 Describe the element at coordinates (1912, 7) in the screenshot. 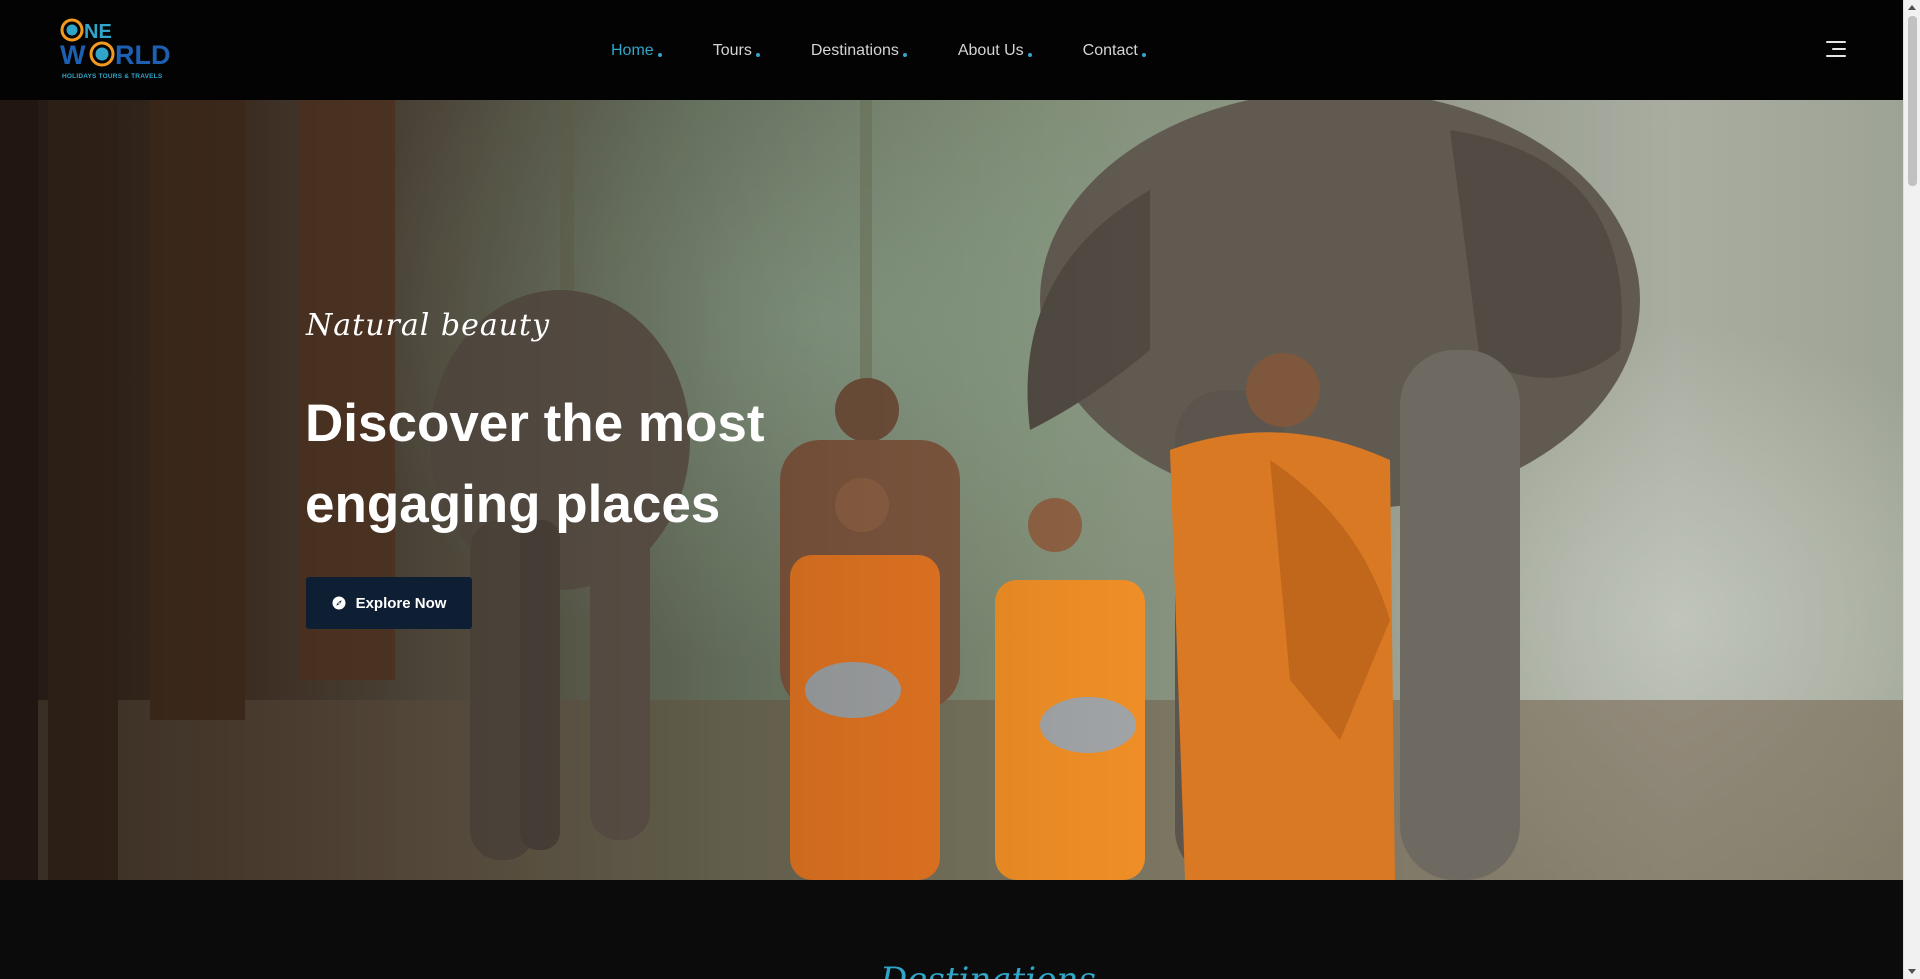

I see `scroll-up-arrow-icon` at that location.